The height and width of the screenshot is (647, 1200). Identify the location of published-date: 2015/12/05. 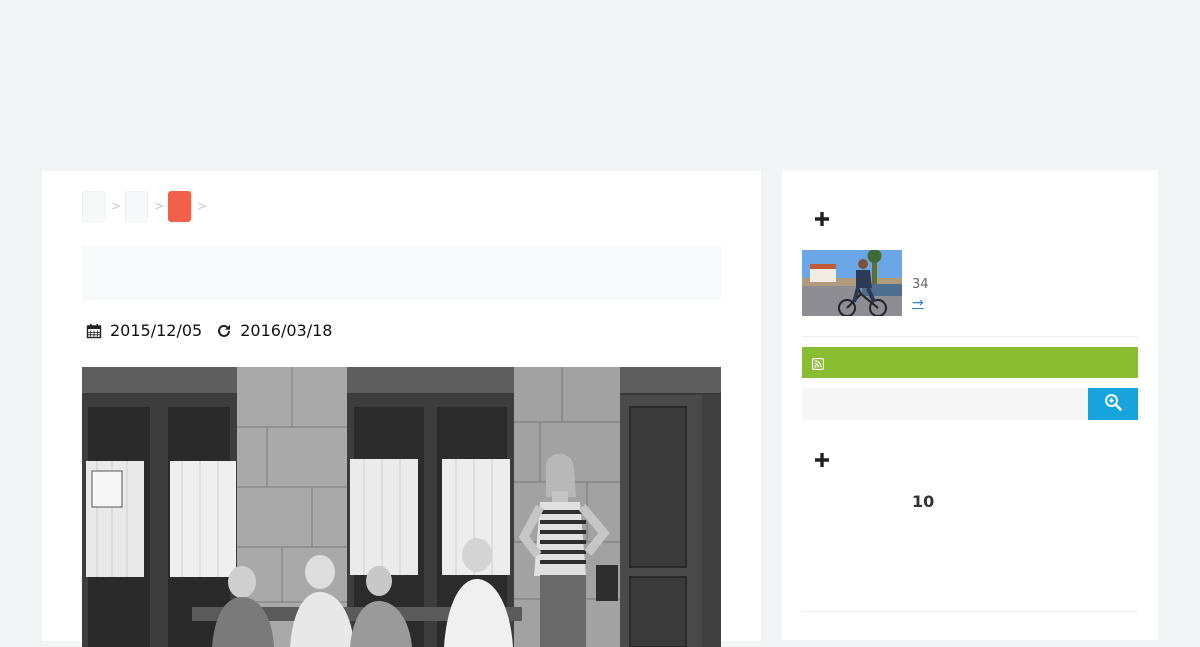
(156, 330).